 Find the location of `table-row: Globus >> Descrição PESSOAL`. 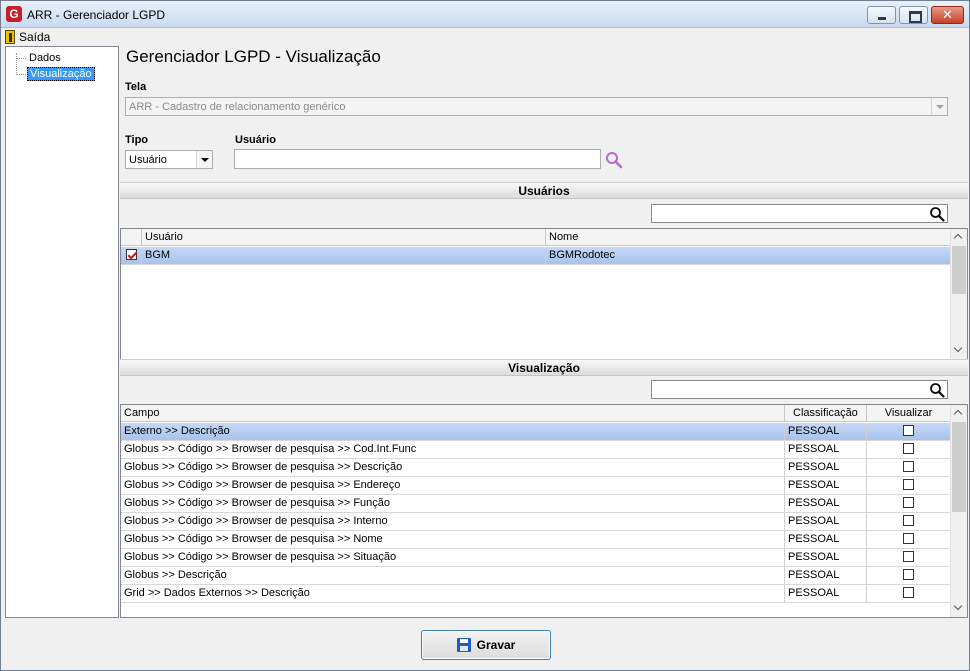

table-row: Globus >> Descrição PESSOAL is located at coordinates (536, 576).